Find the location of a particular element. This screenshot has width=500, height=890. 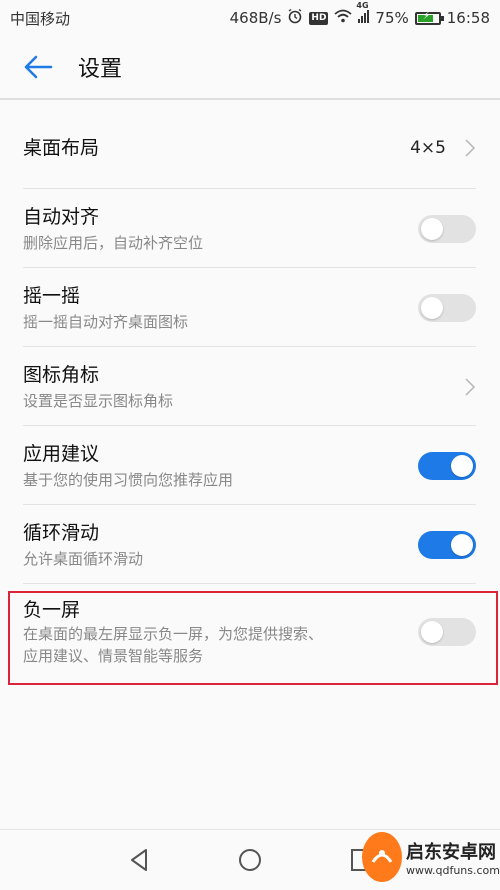

cellular-signal-icon: 4G is located at coordinates (363, 14).